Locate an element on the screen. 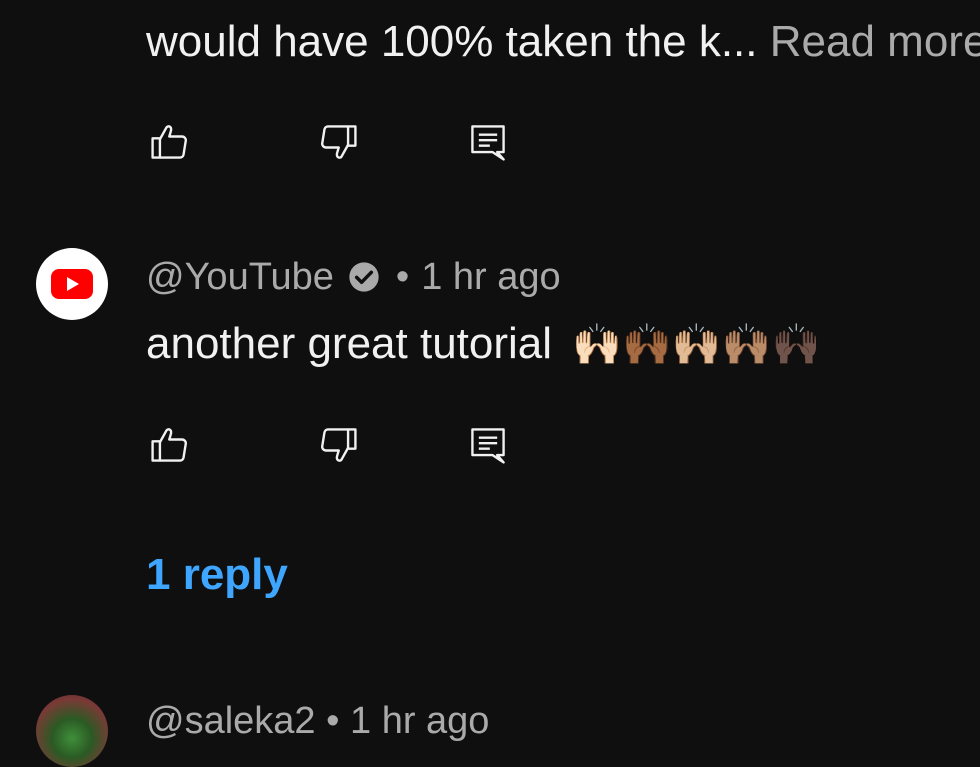 The image size is (980, 767). comment-author: @YouTube is located at coordinates (240, 277).